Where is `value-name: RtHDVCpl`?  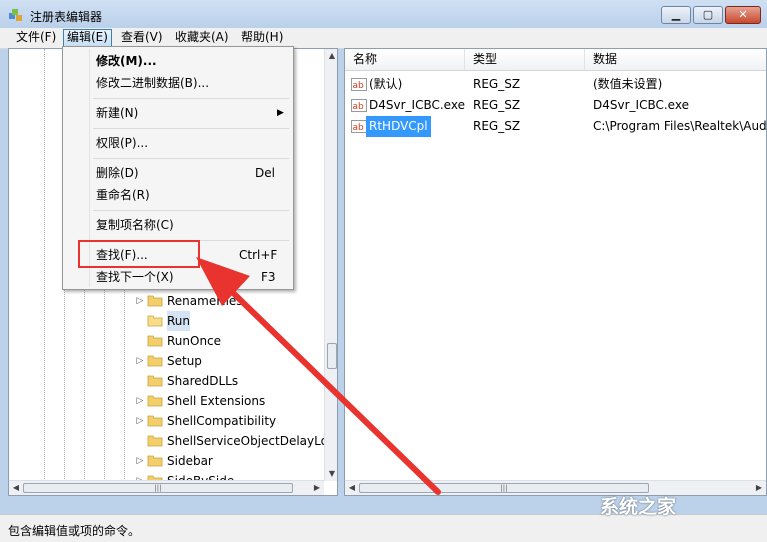
value-name: RtHDVCpl is located at coordinates (398, 126).